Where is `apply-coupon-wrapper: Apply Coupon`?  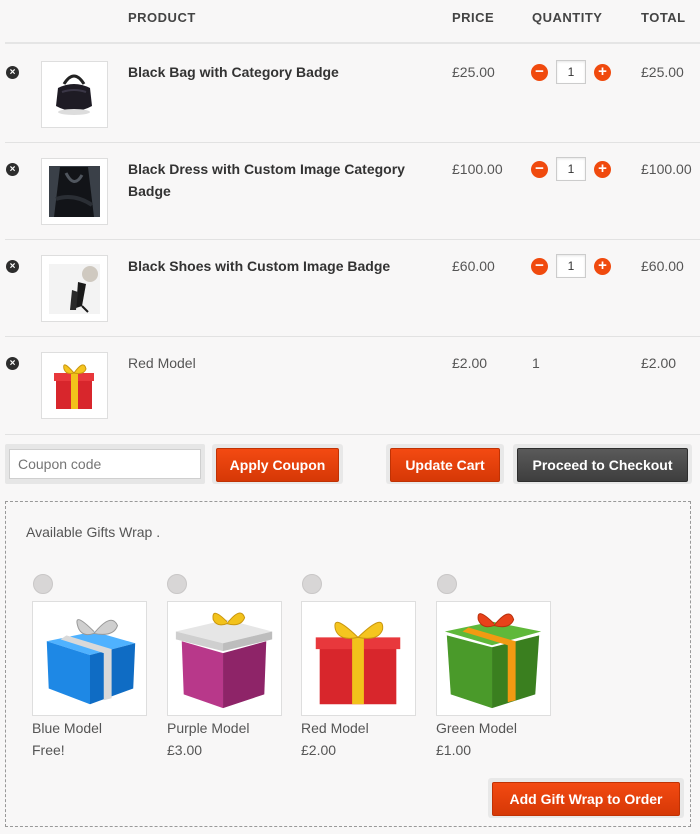
apply-coupon-wrapper: Apply Coupon is located at coordinates (277, 464).